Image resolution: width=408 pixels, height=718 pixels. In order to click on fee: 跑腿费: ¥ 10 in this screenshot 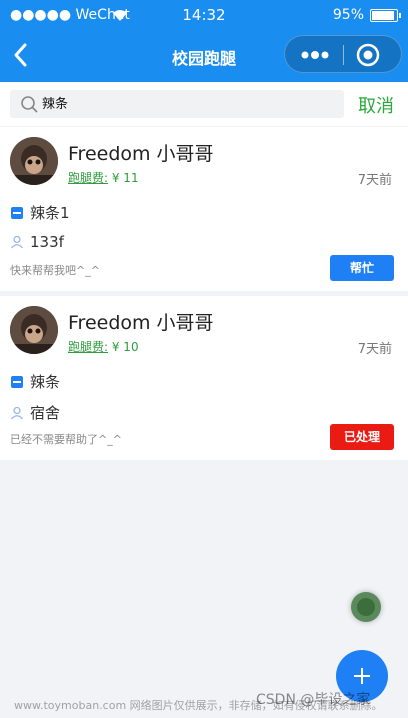, I will do `click(103, 346)`.